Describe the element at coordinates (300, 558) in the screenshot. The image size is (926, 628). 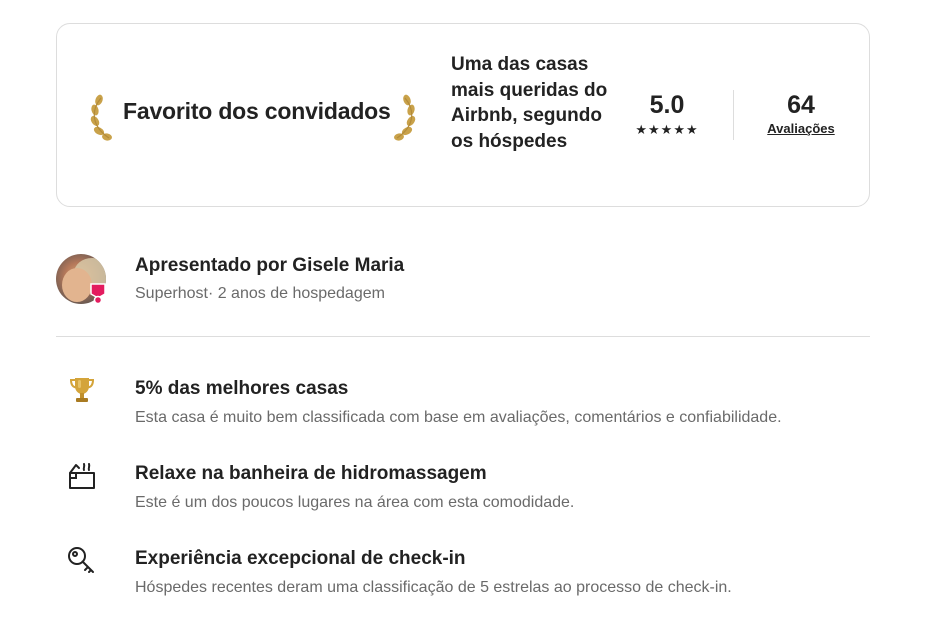
I see `highlight-title: Experiência excepcional de check-in` at that location.